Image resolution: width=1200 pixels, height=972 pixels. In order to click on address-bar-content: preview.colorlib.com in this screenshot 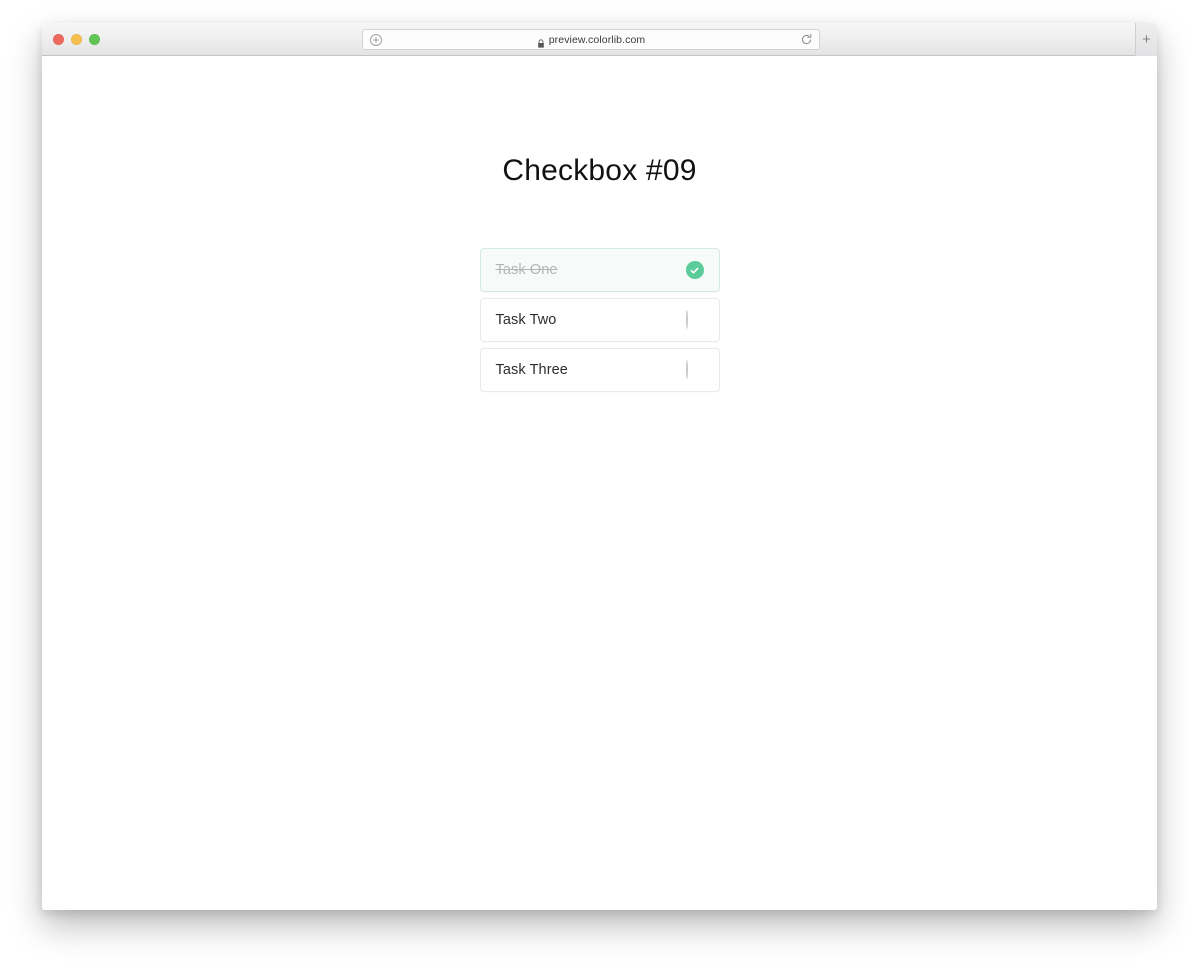, I will do `click(591, 40)`.